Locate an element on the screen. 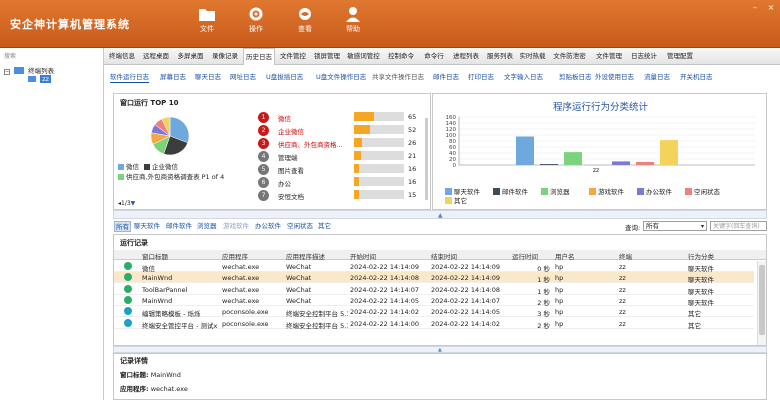 This screenshot has height=400, width=780. scroll-thumb is located at coordinates (762, 300).